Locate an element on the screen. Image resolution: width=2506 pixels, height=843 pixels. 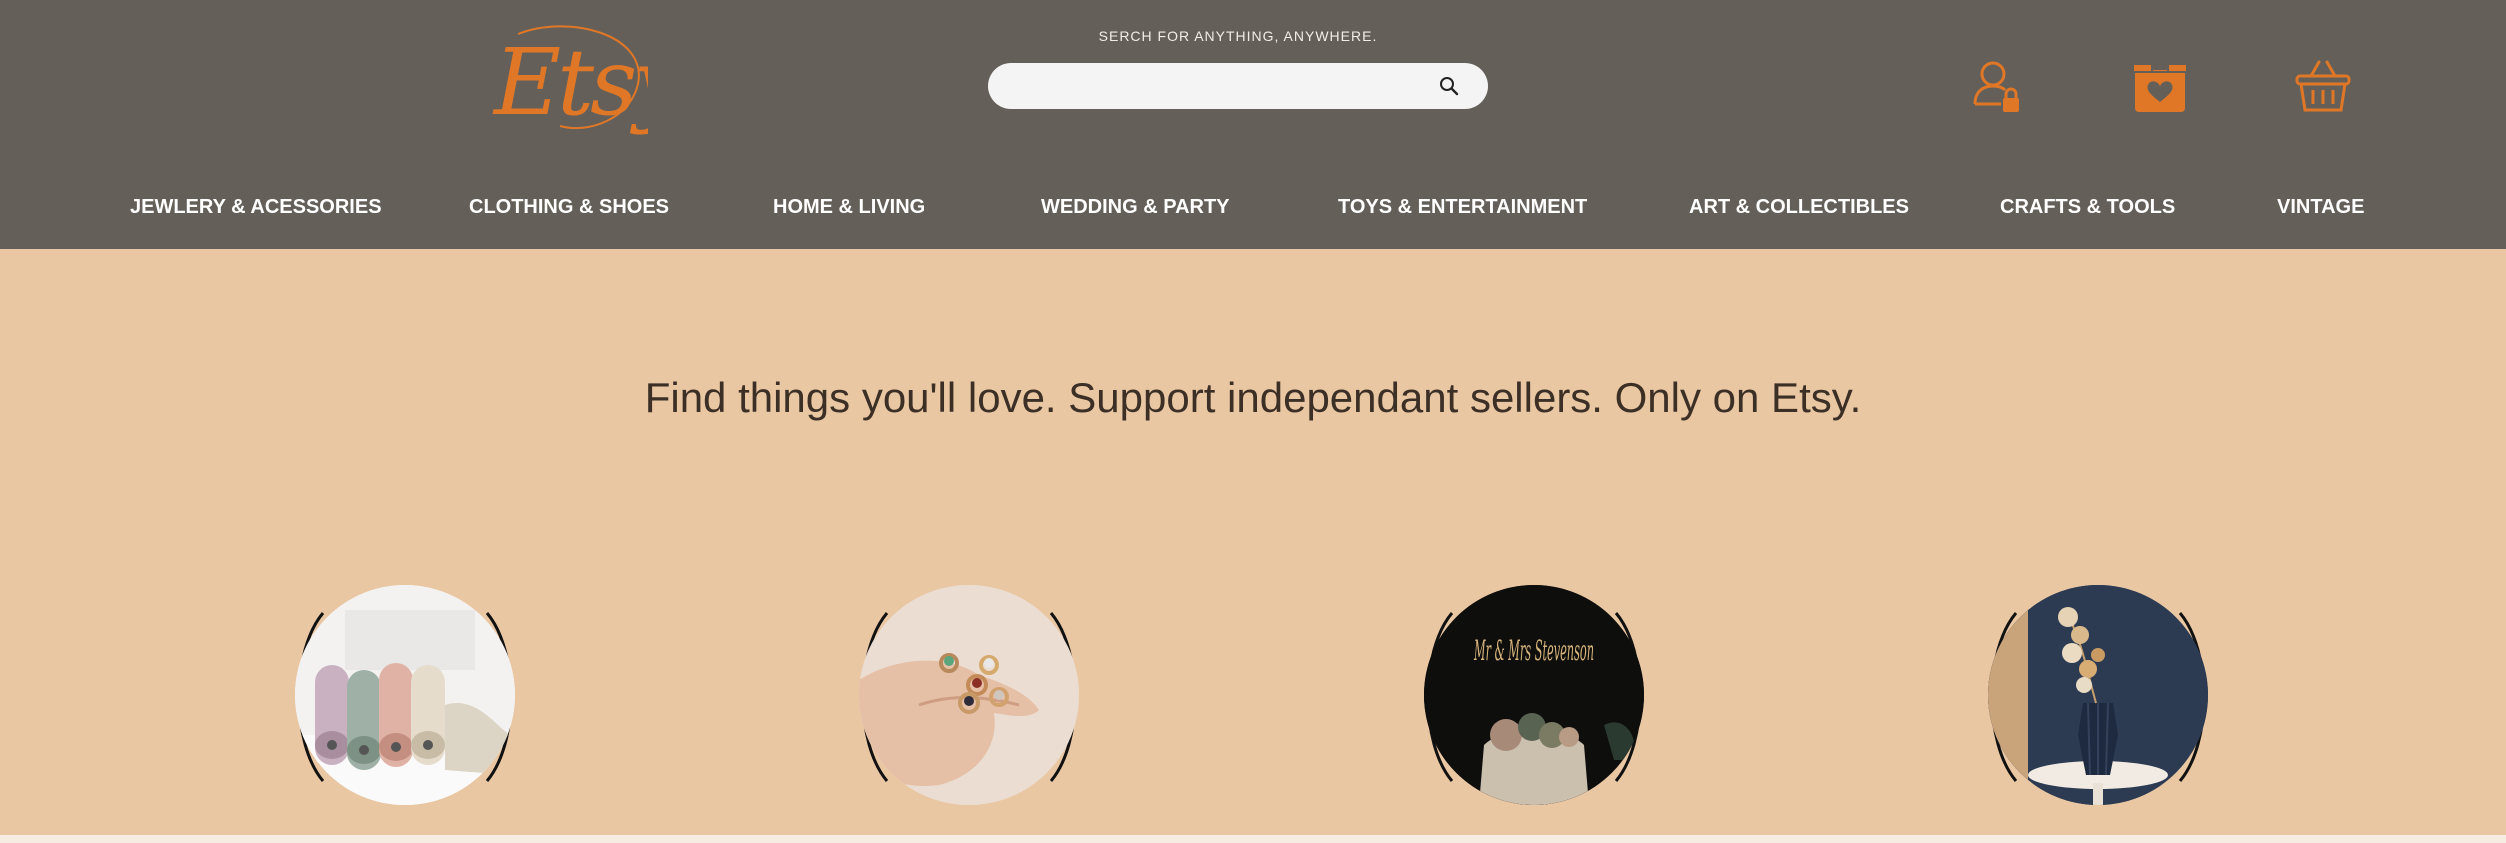
nav-jewelry-accessories: JEWLERY & ACESSORIES is located at coordinates (256, 207).